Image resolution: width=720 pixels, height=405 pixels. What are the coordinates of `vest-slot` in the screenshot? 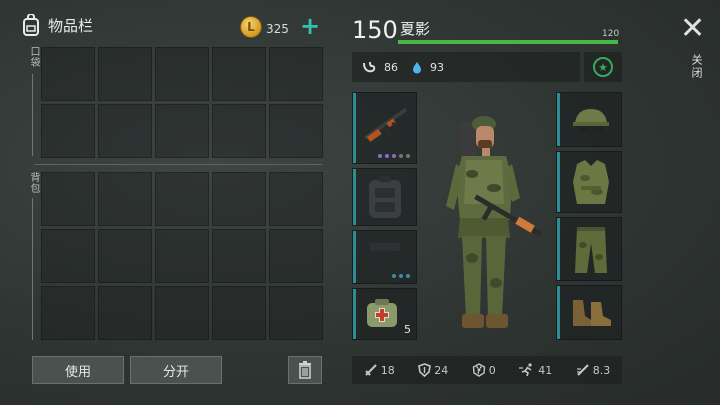 It's located at (589, 182).